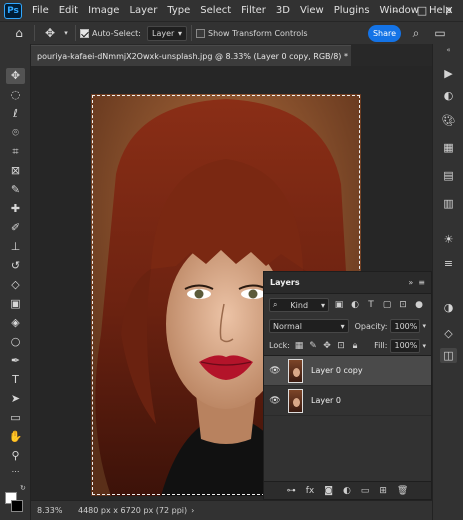 This screenshot has width=463, height=520. Describe the element at coordinates (15, 323) in the screenshot. I see `blur-tool-icon: ◈` at that location.